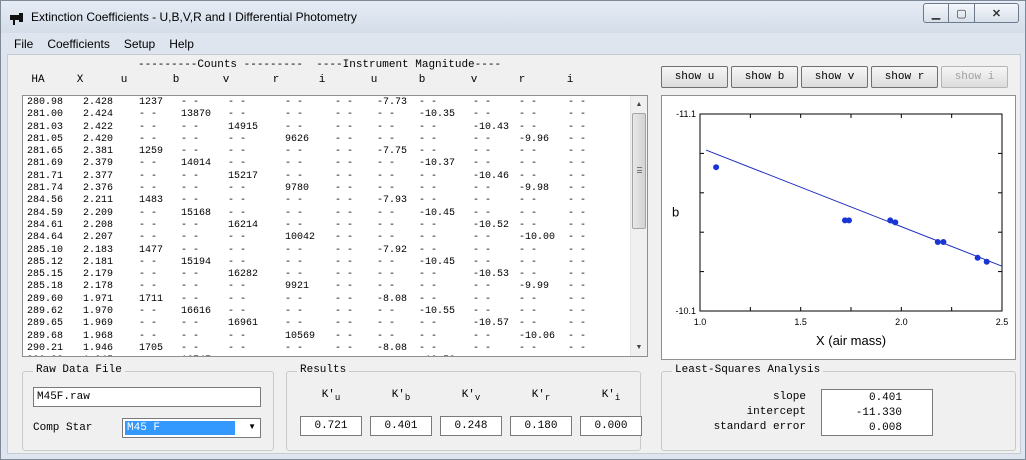  I want to click on results-title: Results, so click(323, 370).